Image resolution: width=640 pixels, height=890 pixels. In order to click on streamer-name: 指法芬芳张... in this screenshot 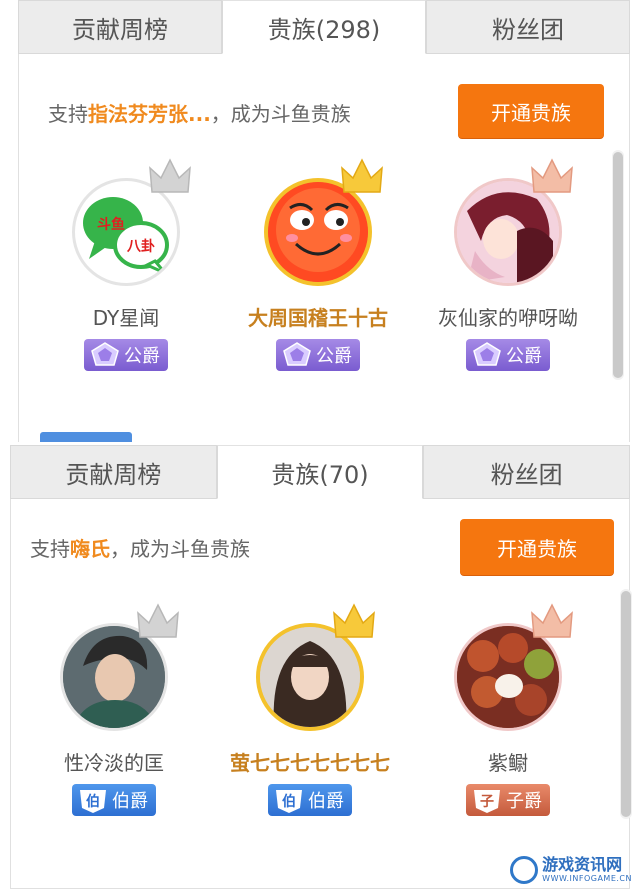, I will do `click(149, 112)`.